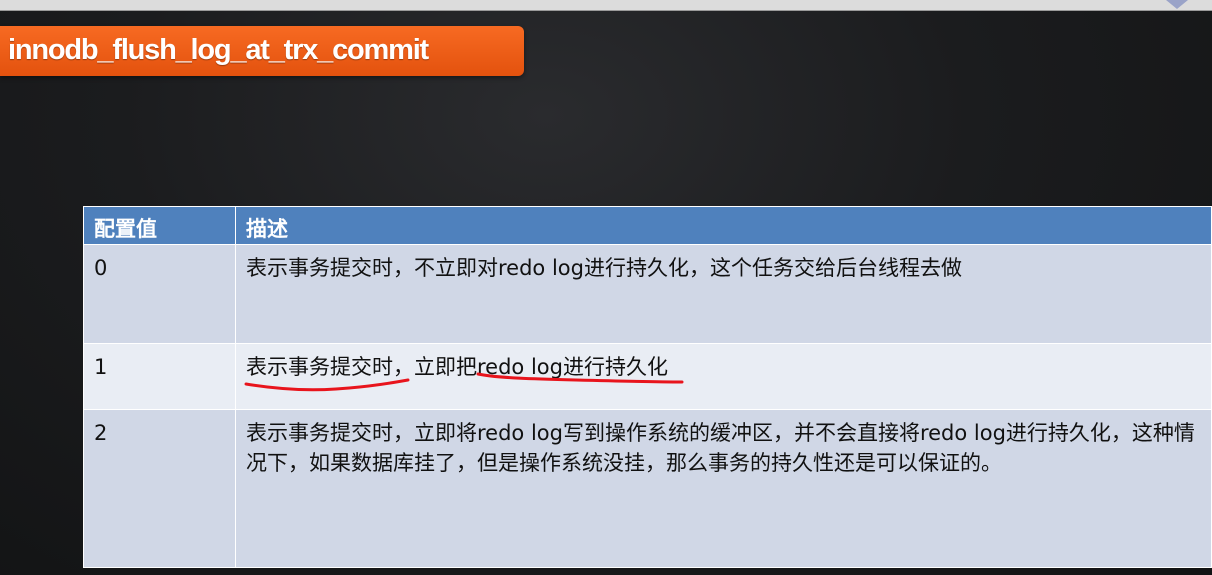 The width and height of the screenshot is (1212, 575). I want to click on table-header-row: 配置值 描述, so click(647, 225).